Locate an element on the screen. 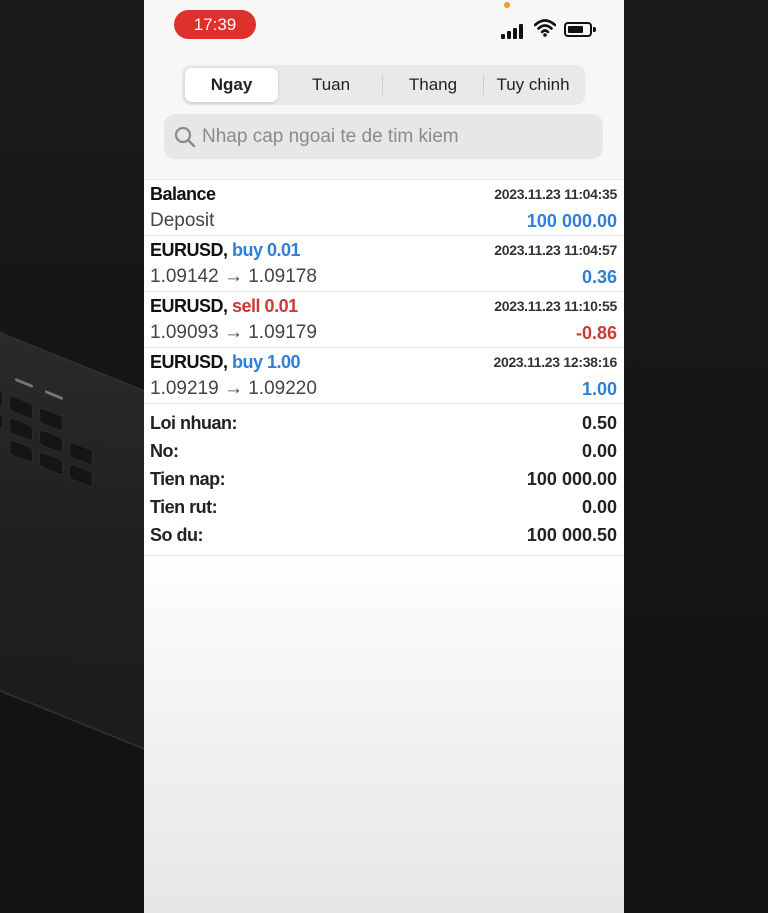 The height and width of the screenshot is (913, 768). deal-profit: 1.00 is located at coordinates (599, 389).